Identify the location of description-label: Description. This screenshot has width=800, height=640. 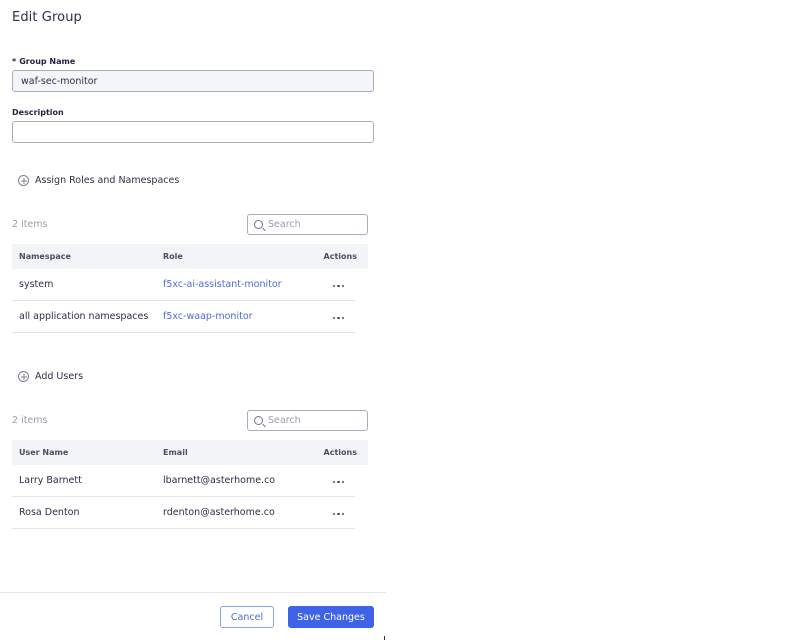
(38, 112).